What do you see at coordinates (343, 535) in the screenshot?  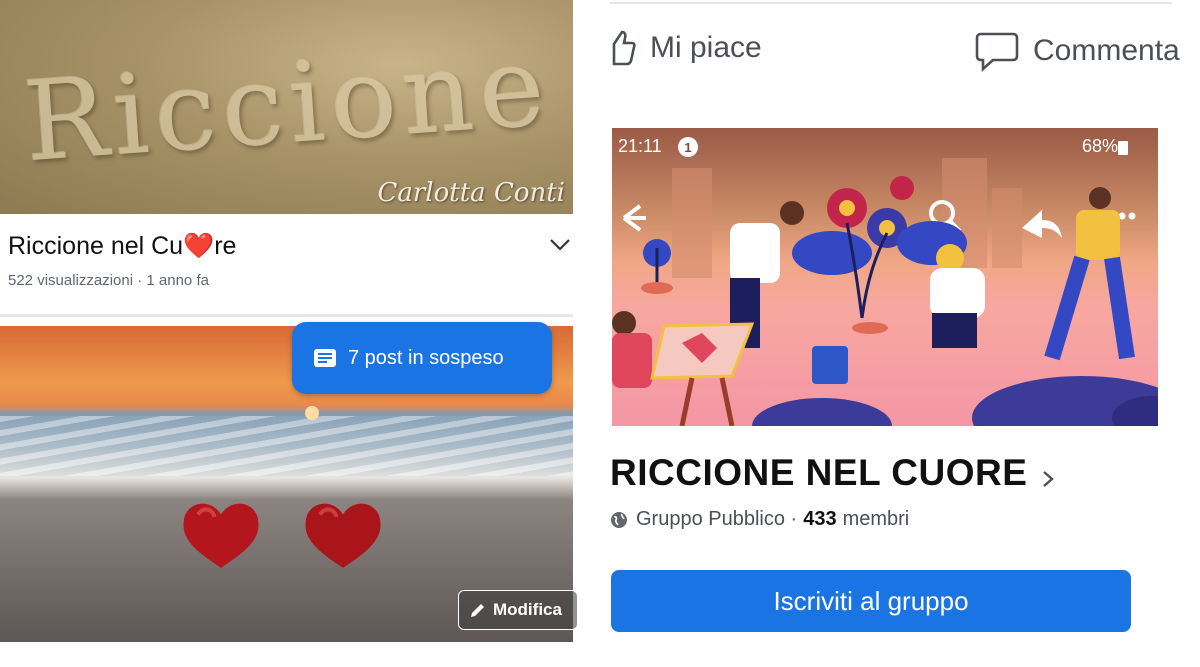 I see `heart-stone-right` at bounding box center [343, 535].